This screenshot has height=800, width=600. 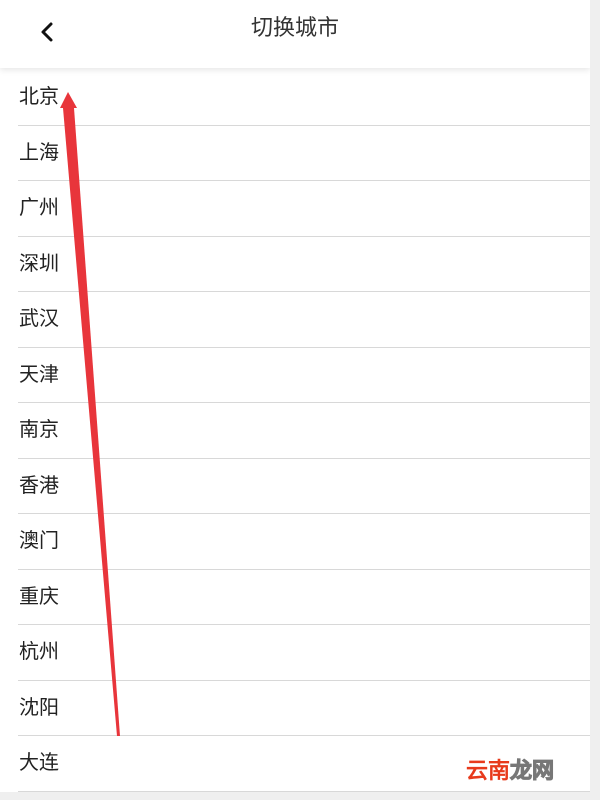 What do you see at coordinates (39, 262) in the screenshot?
I see `city-label: 深圳` at bounding box center [39, 262].